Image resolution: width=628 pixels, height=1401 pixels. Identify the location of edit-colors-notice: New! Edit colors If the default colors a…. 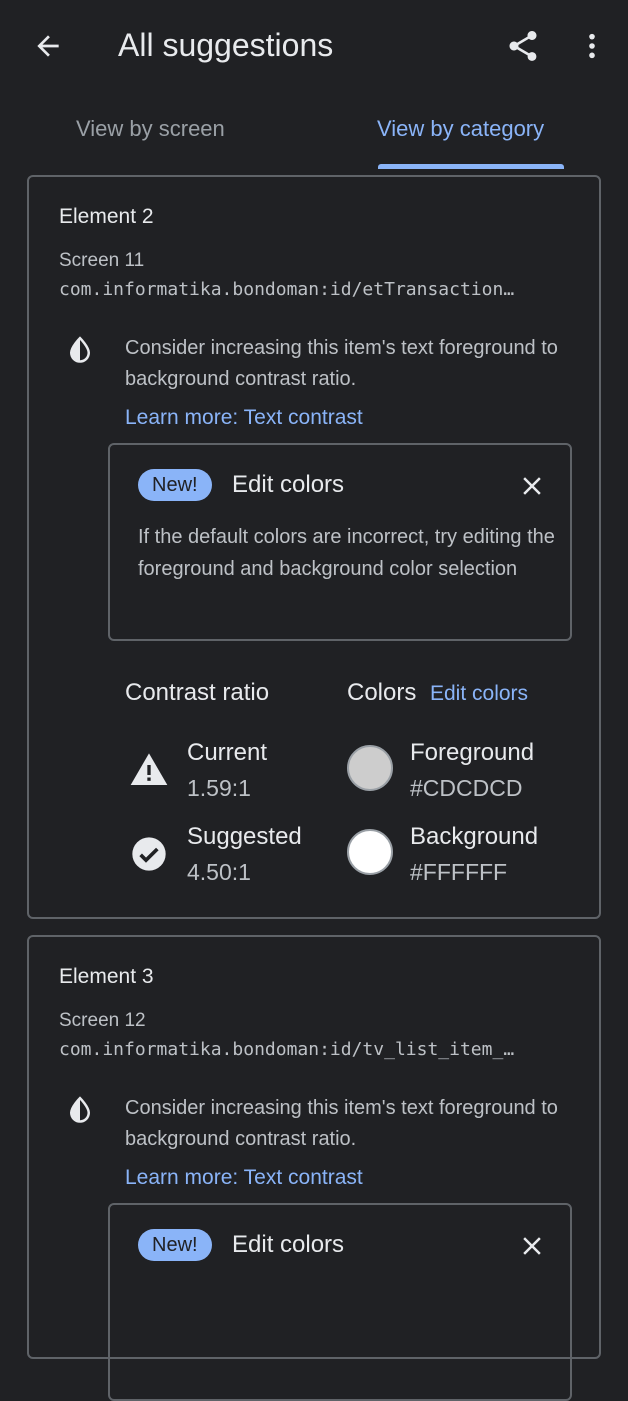
(340, 542).